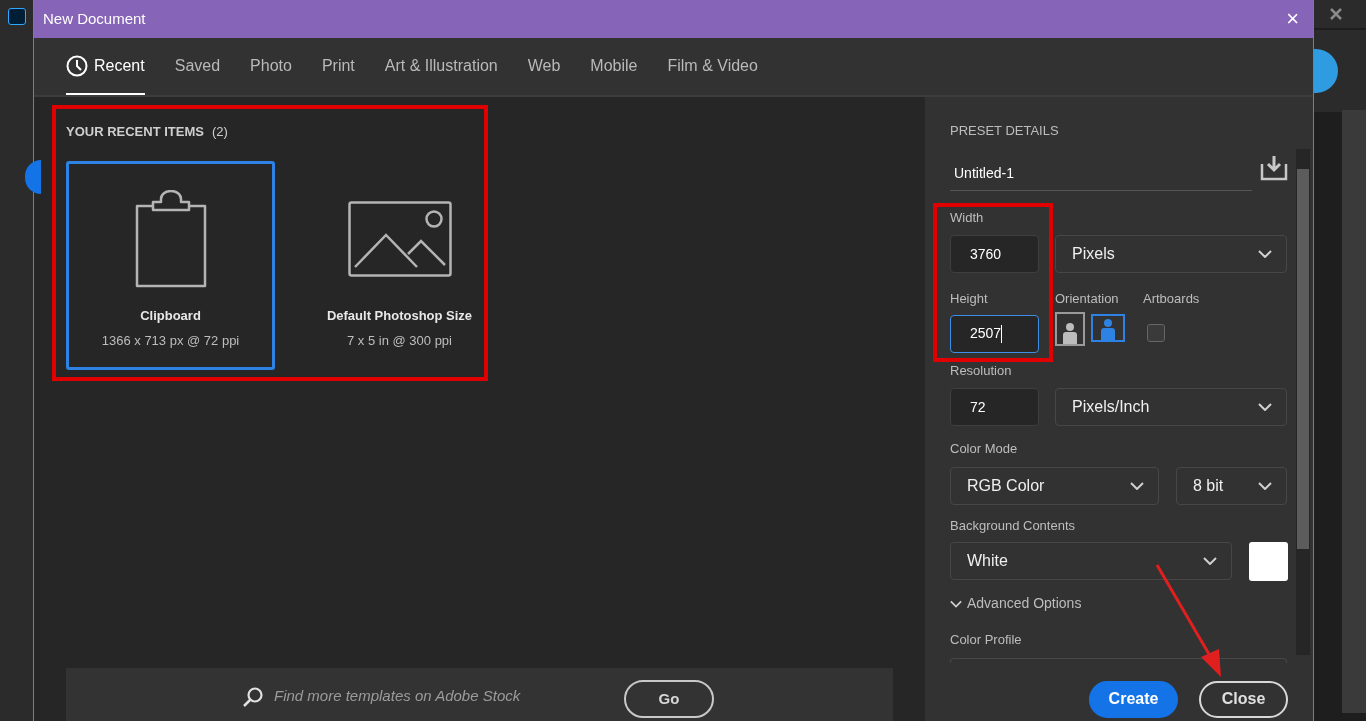  What do you see at coordinates (1005, 131) in the screenshot?
I see `section-heading: PRESET DETAILS` at bounding box center [1005, 131].